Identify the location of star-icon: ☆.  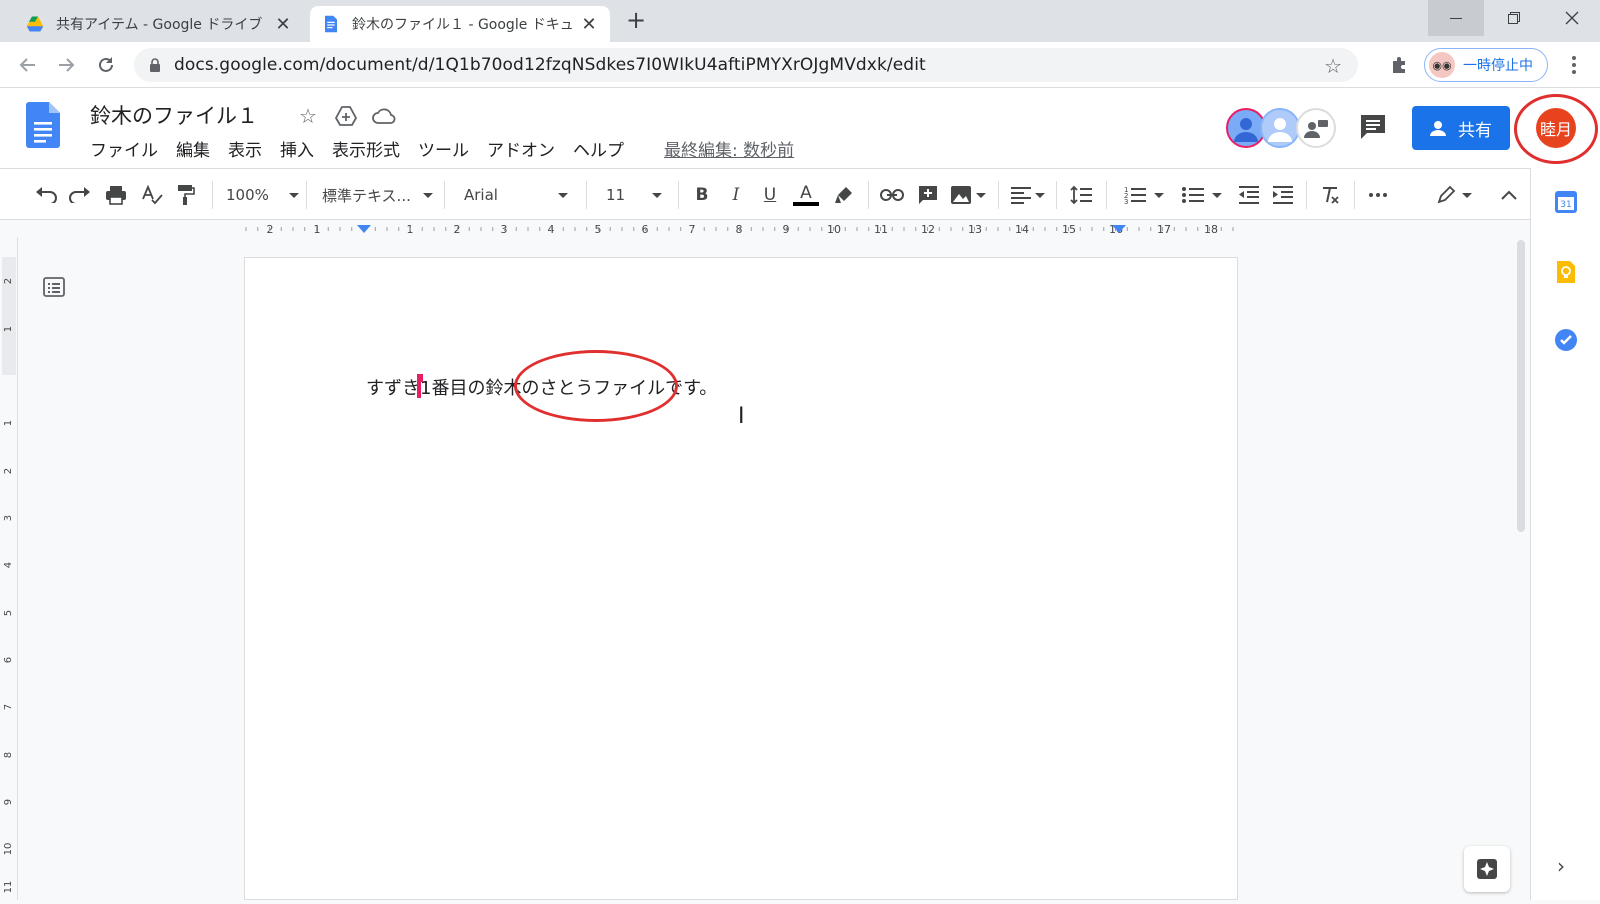
(308, 116).